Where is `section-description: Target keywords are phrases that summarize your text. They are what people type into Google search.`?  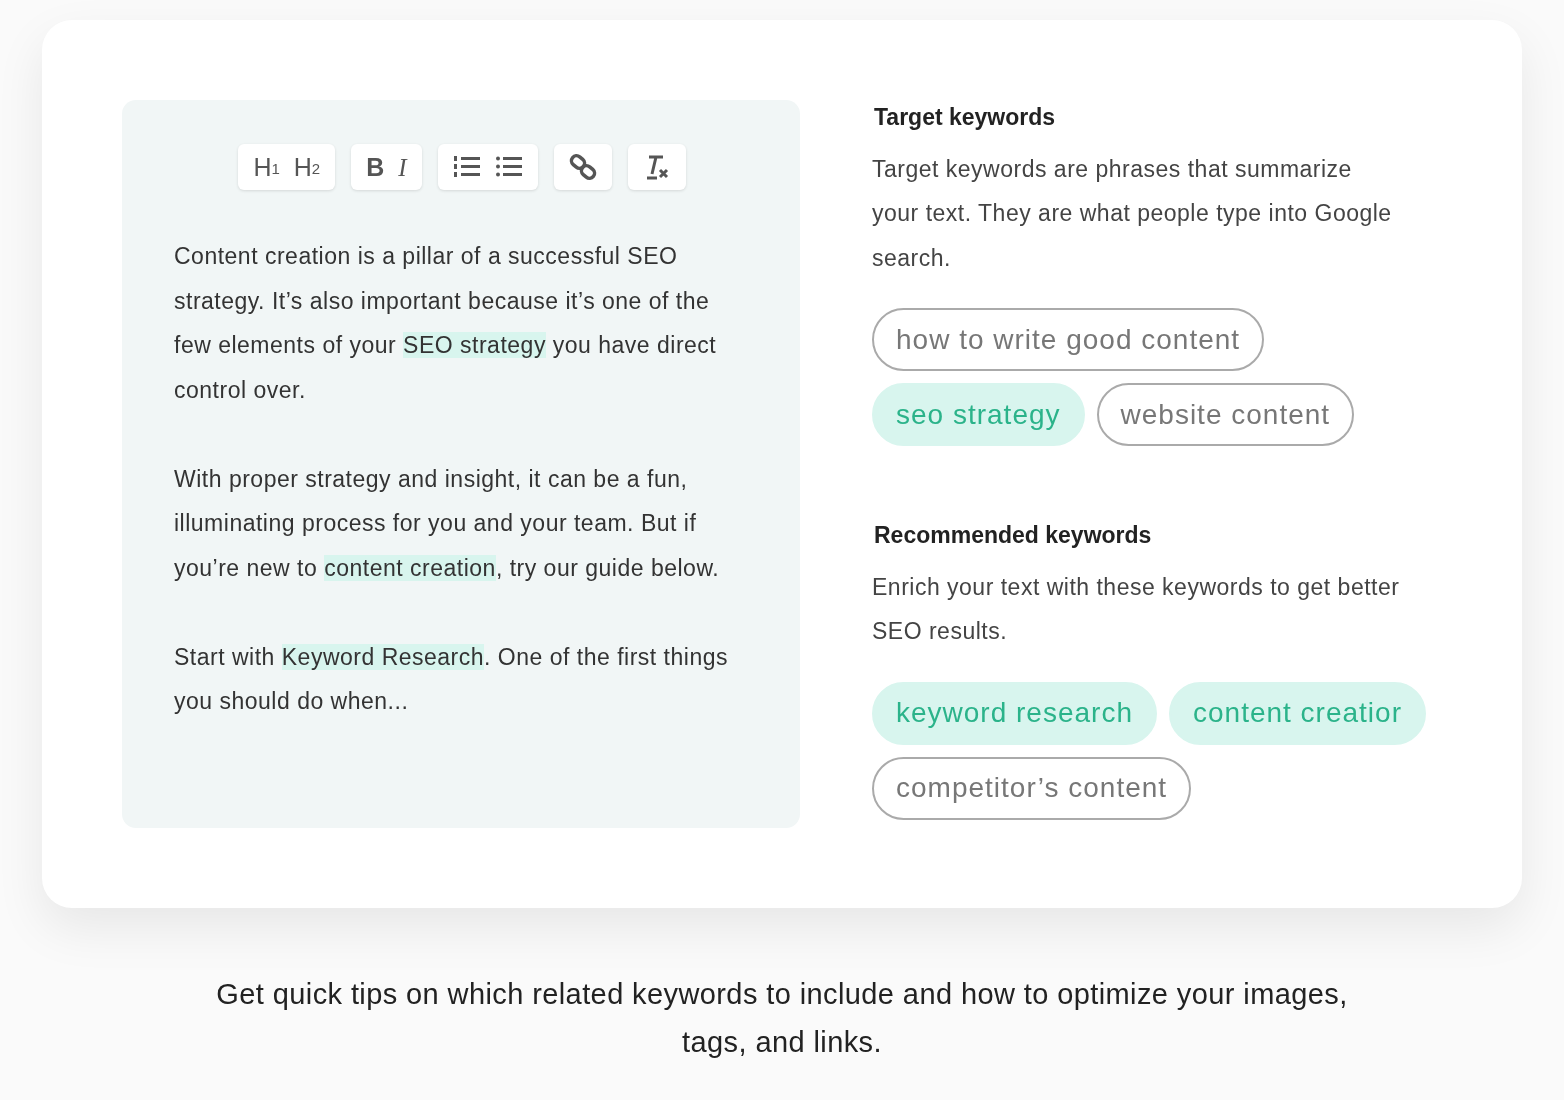 section-description: Target keywords are phrases that summarize your text. They are what people type into Google search. is located at coordinates (1132, 213).